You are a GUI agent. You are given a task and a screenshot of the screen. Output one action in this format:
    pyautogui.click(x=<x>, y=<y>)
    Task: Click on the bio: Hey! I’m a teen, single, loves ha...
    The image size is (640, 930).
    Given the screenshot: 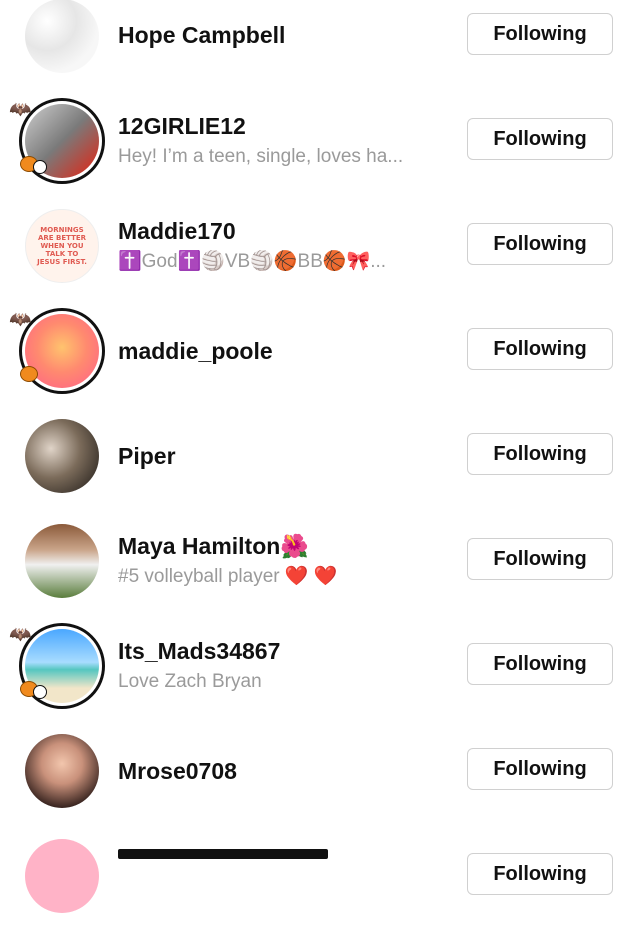 What is the action you would take?
    pyautogui.click(x=261, y=156)
    